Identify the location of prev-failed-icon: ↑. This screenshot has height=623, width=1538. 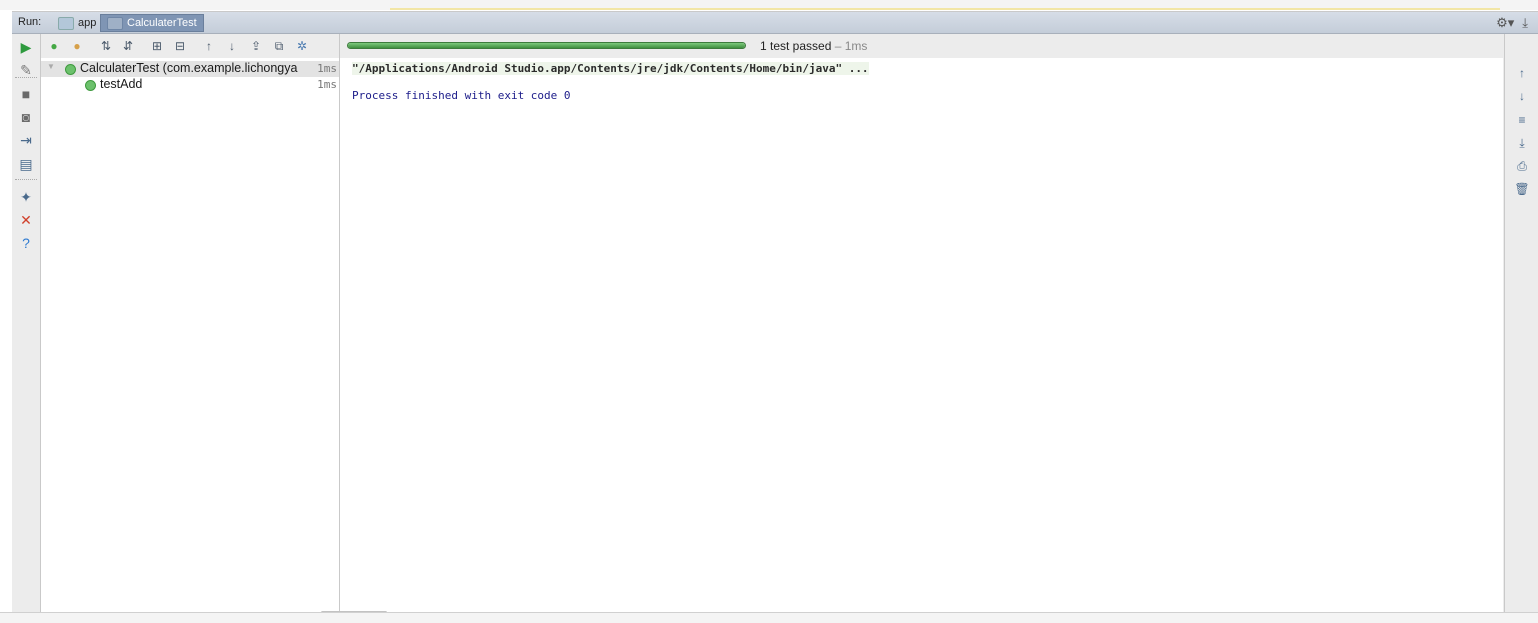
(209, 46).